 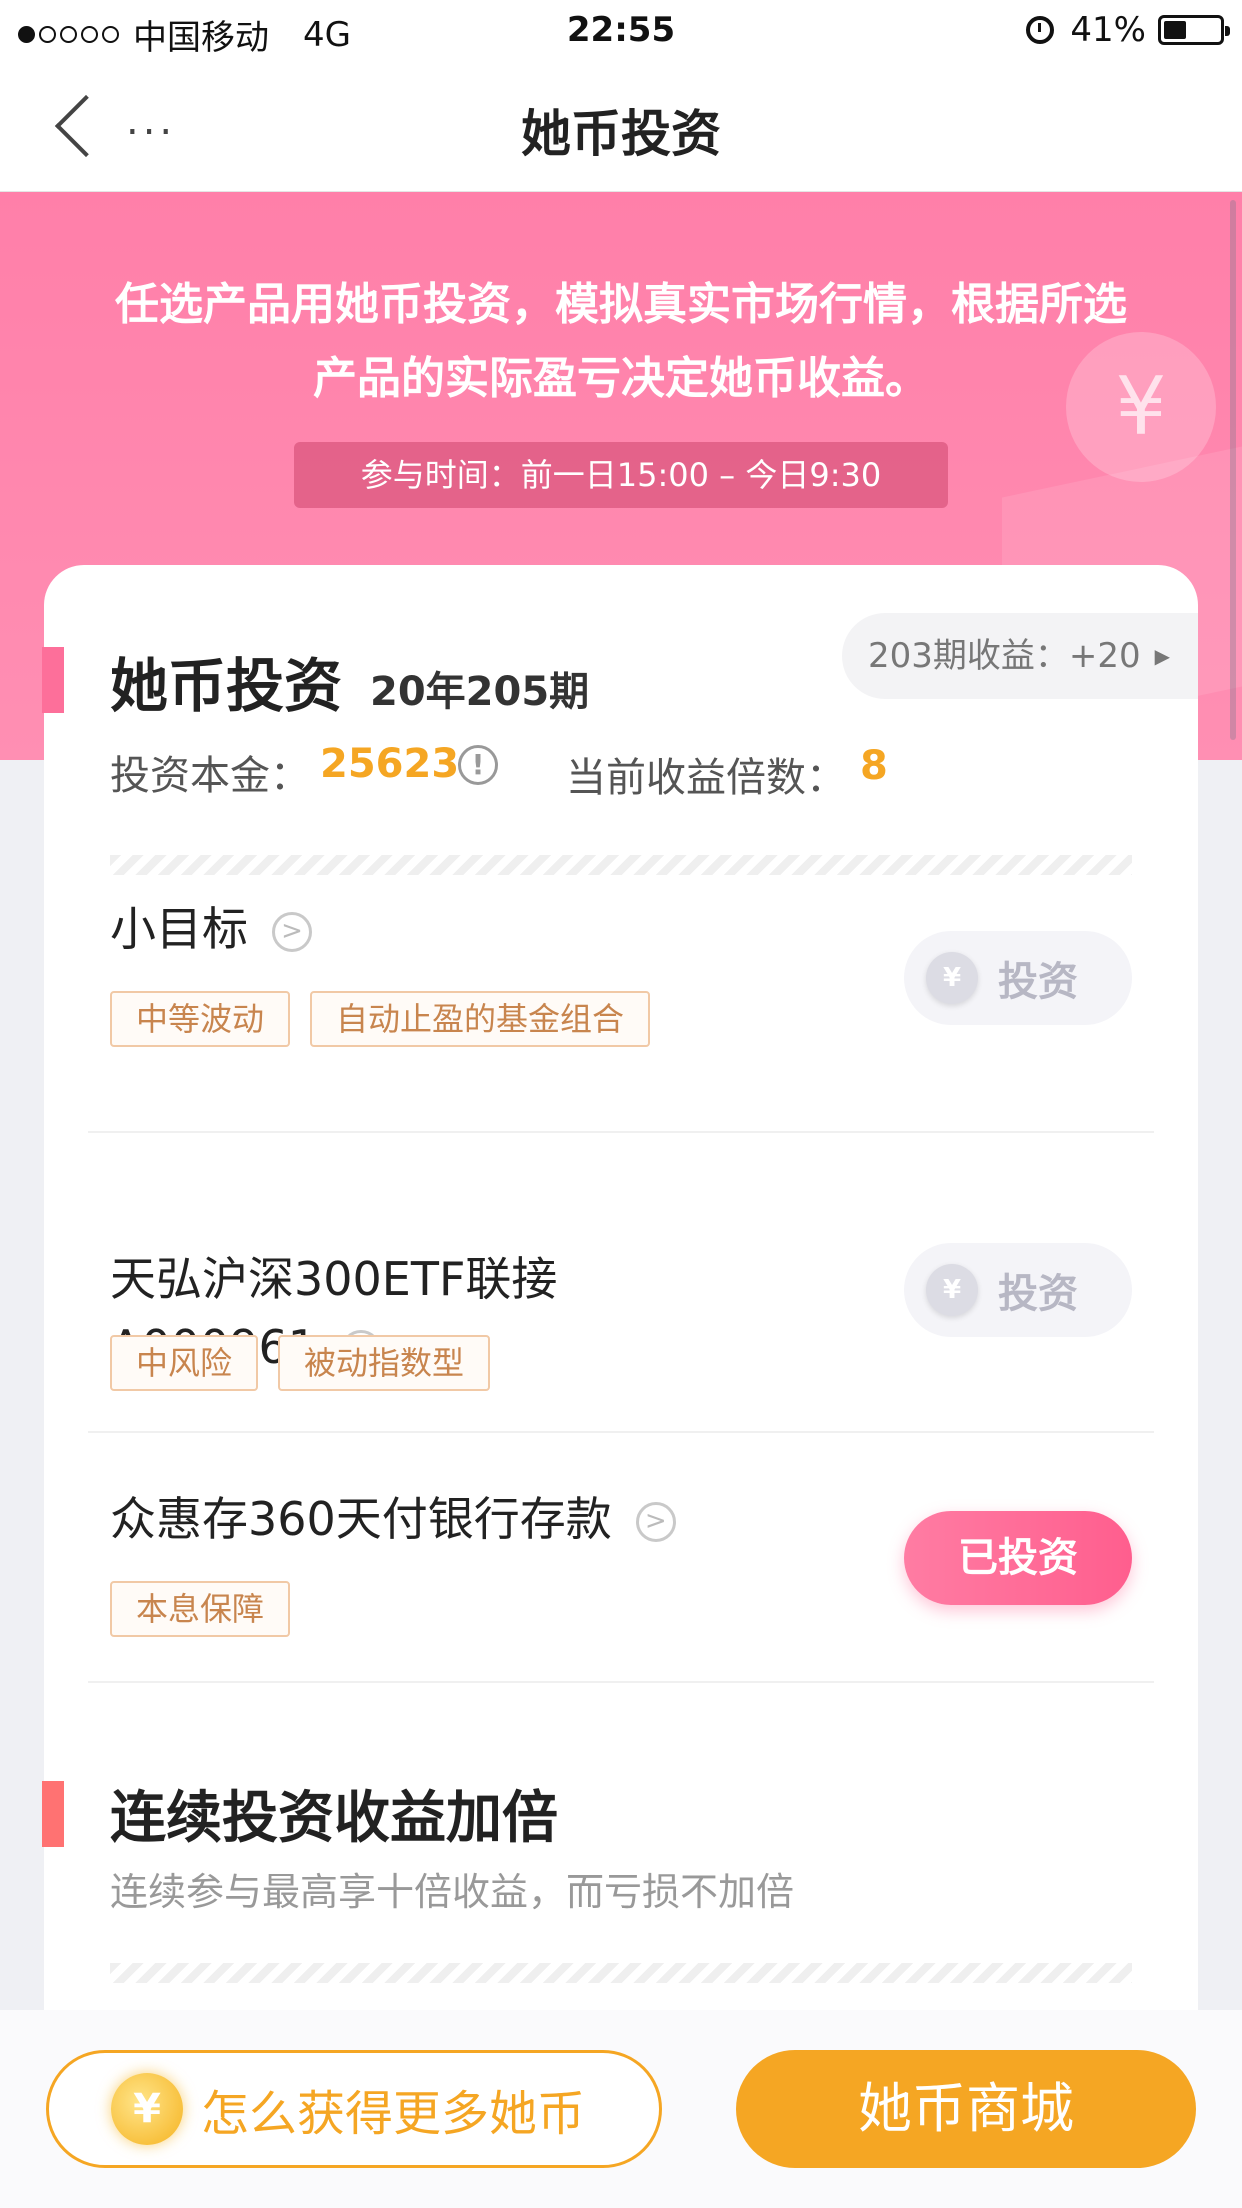 What do you see at coordinates (1162, 656) in the screenshot?
I see `play-arrow-icon: ▶` at bounding box center [1162, 656].